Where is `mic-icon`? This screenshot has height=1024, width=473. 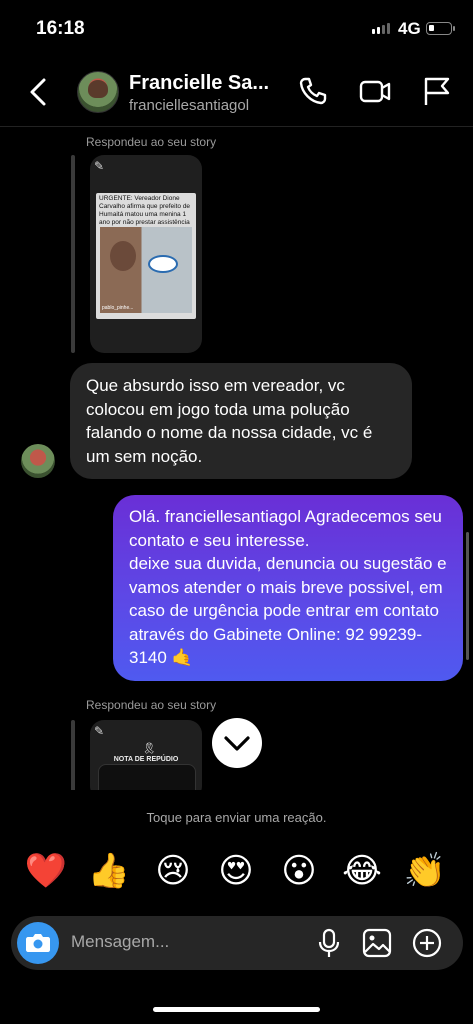
mic-icon is located at coordinates (329, 942).